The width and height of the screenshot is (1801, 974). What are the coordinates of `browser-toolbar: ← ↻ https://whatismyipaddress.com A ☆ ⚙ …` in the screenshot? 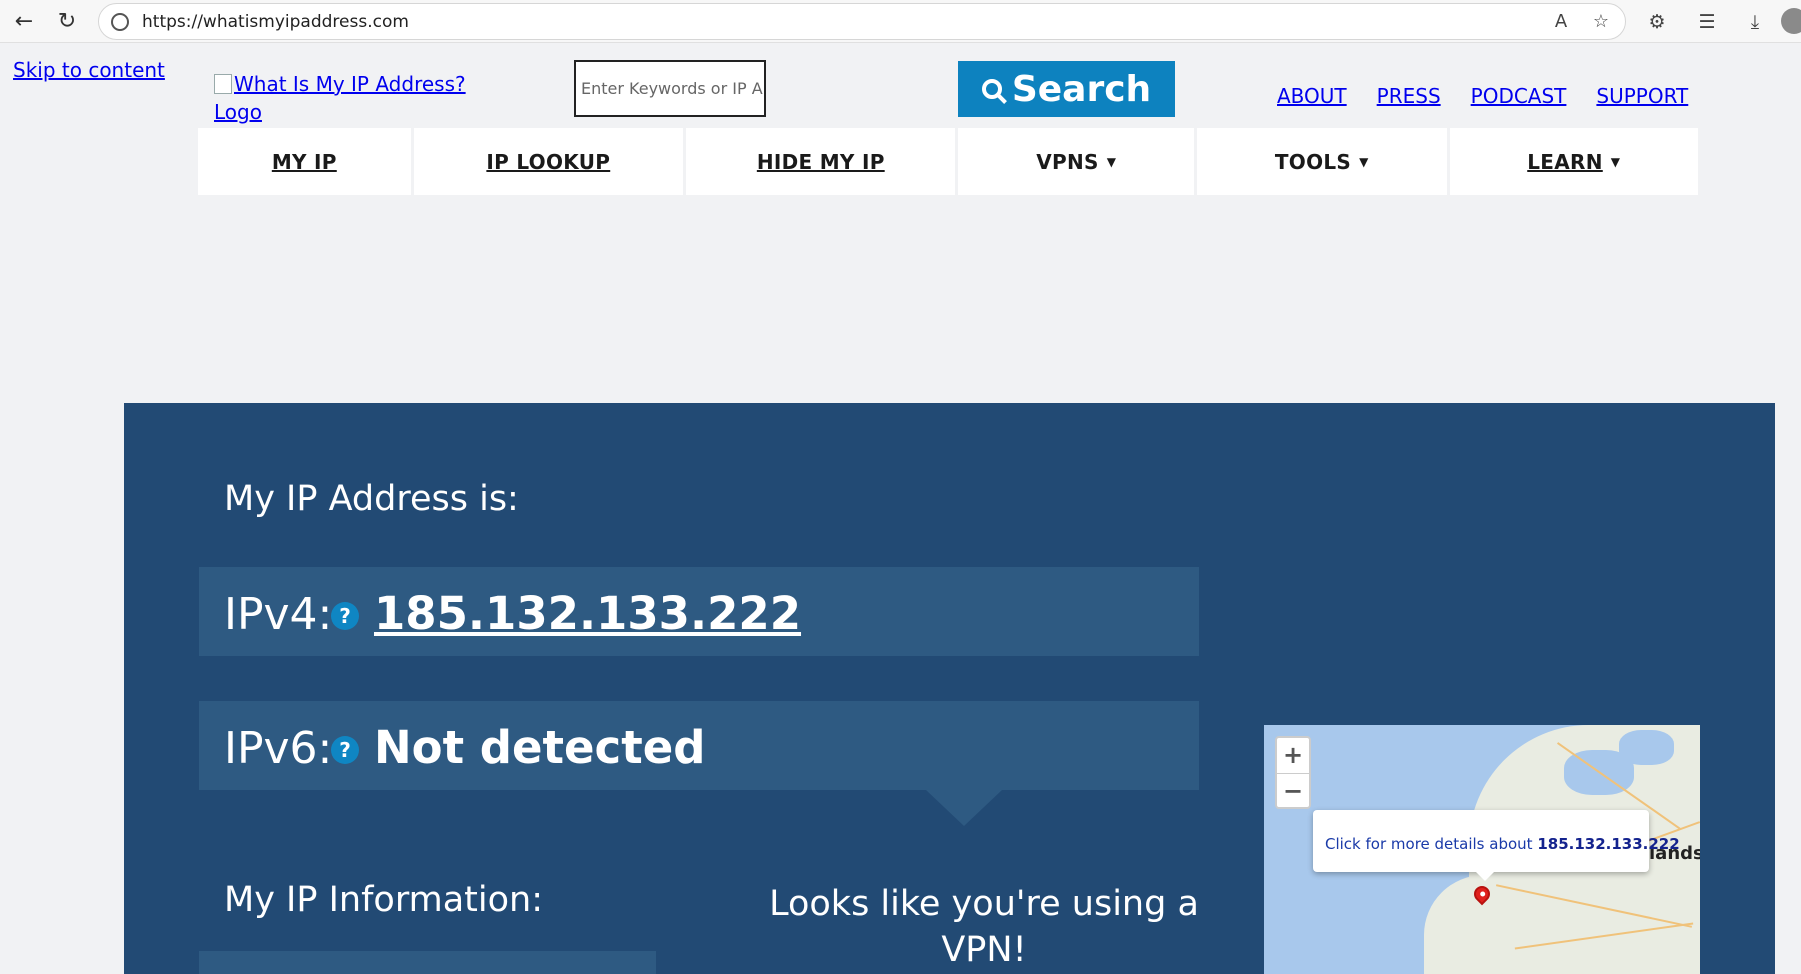 It's located at (900, 21).